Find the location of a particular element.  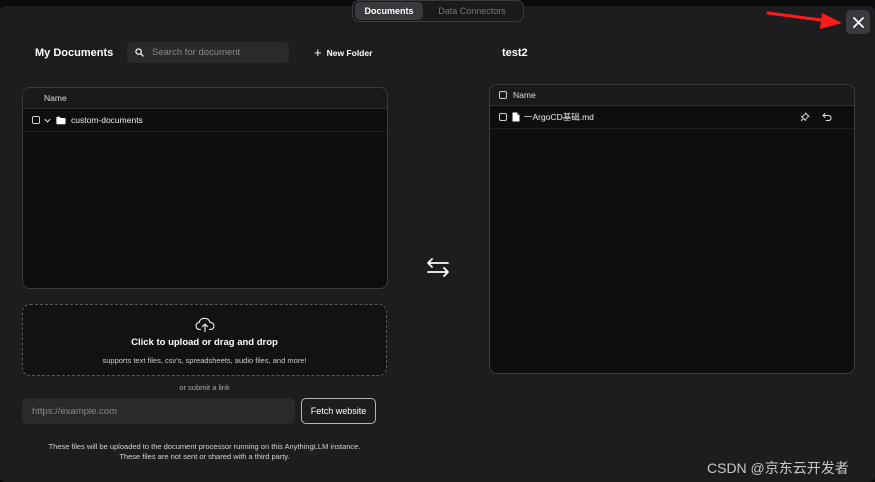

upload-title: Click to upload or drag and drop is located at coordinates (204, 342).